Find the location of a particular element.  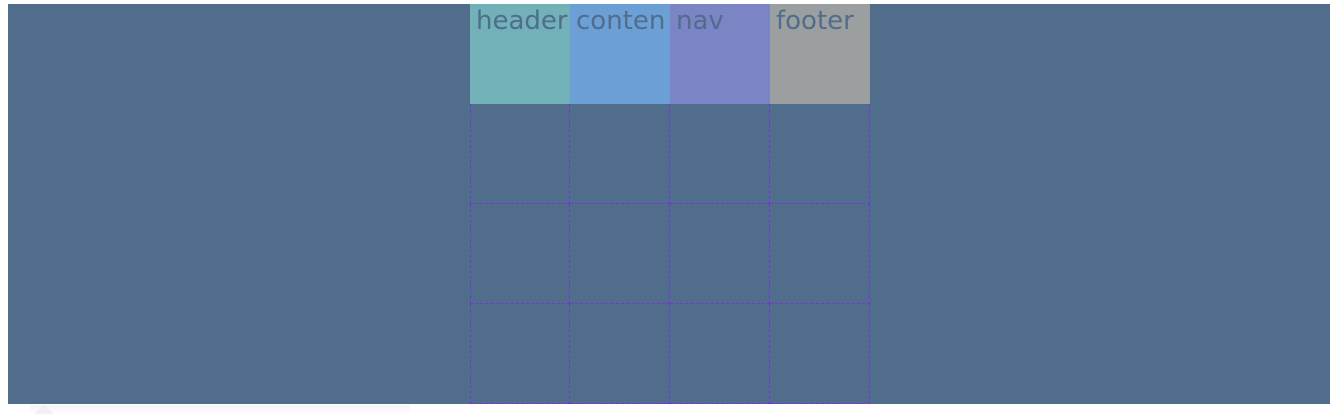

tooltip-panel is located at coordinates (220, 410).